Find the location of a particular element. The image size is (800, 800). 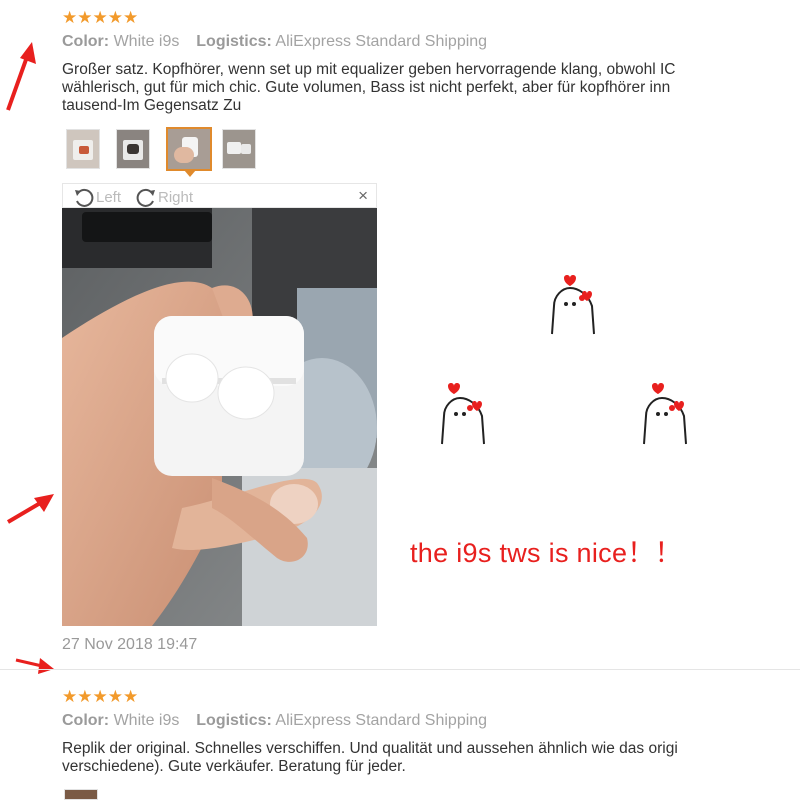

red-arrow-up-icon is located at coordinates (21, 76).